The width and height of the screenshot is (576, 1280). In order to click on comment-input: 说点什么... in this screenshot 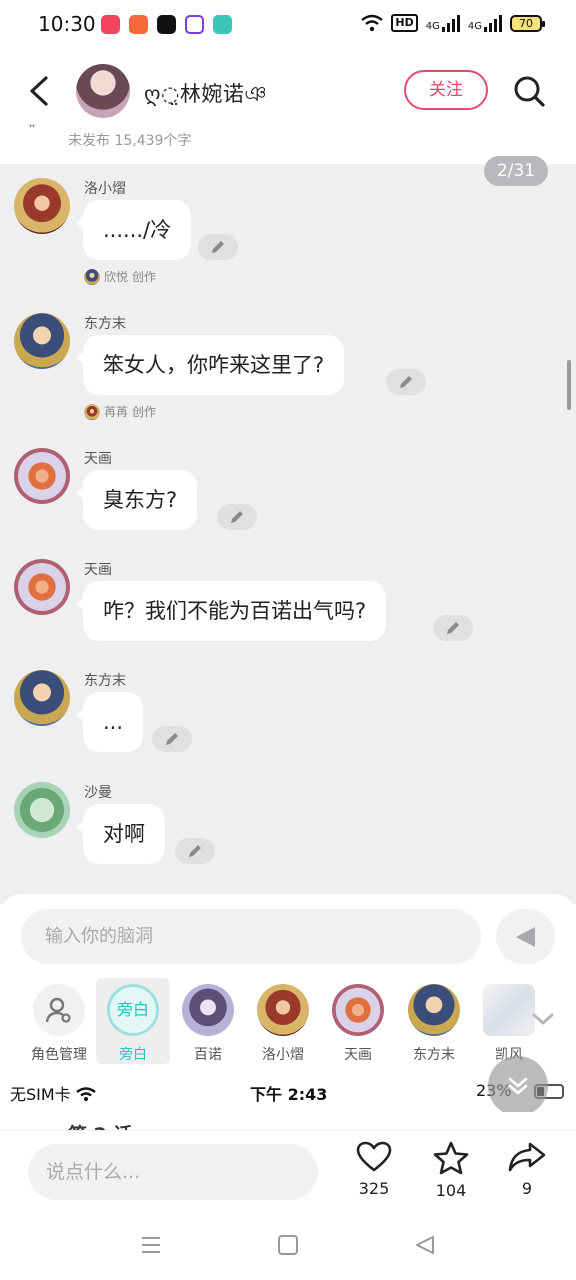, I will do `click(173, 1172)`.